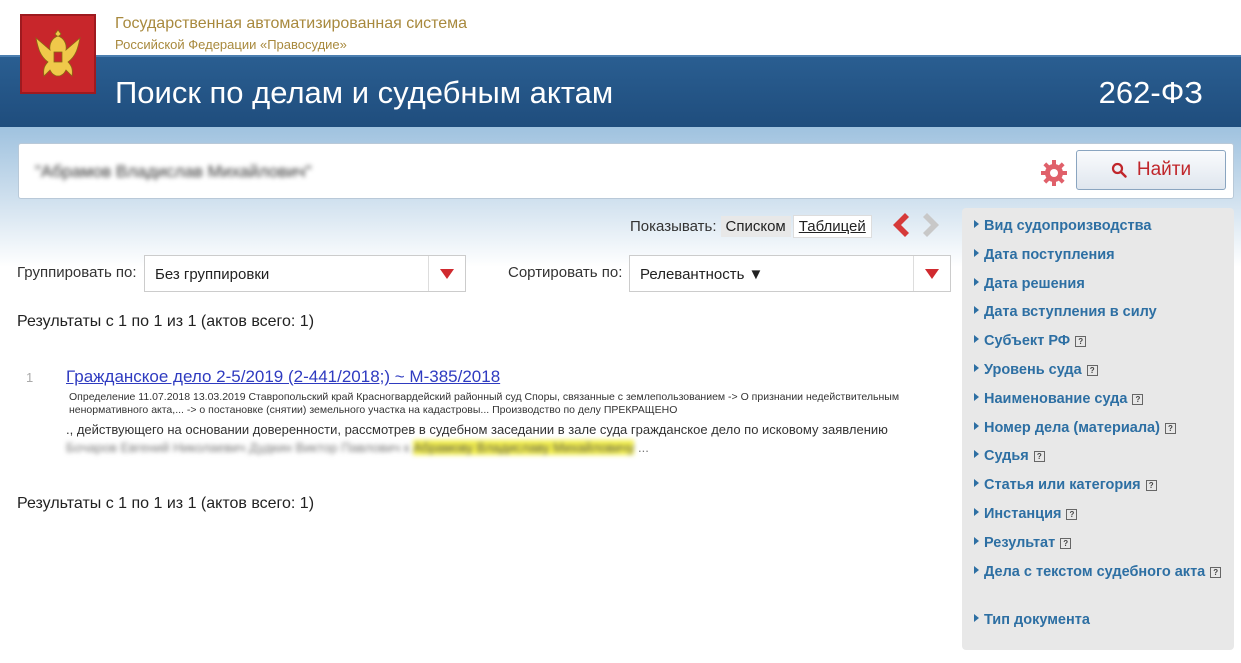 Image resolution: width=1241 pixels, height=663 pixels. I want to click on filter-item-label: Дата вступления в силу, so click(1070, 312).